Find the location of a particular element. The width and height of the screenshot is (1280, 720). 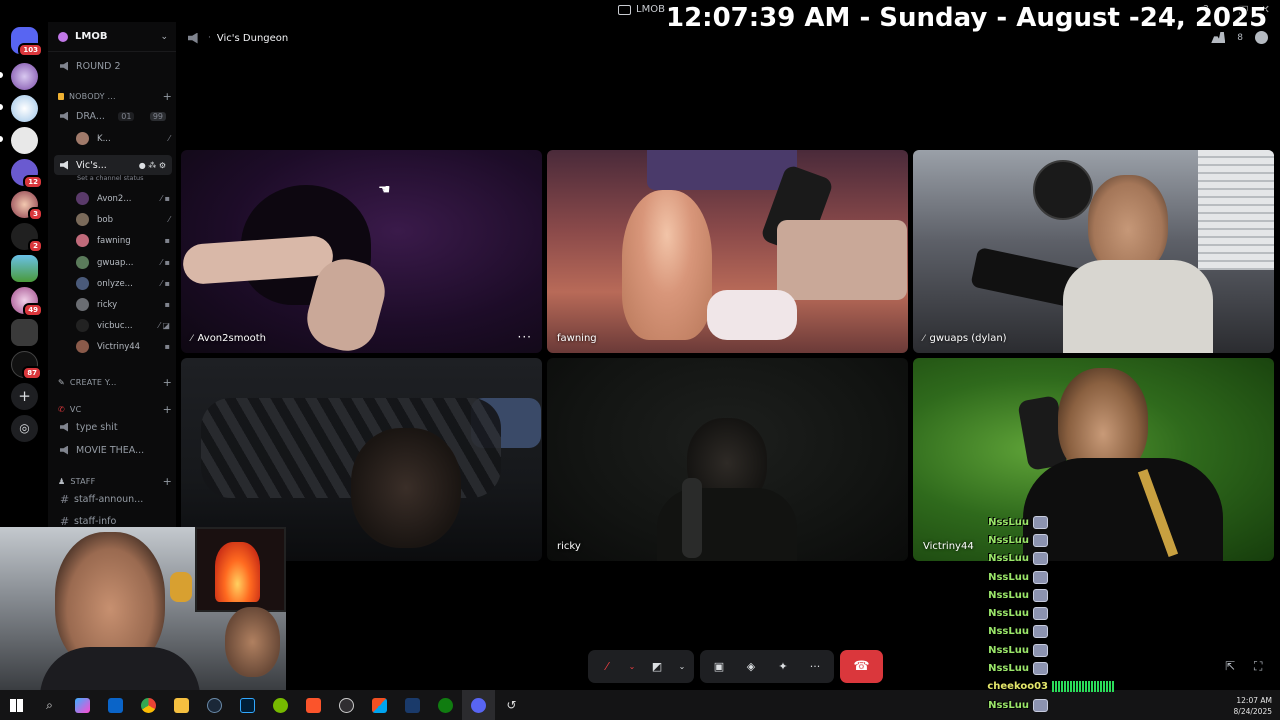

discover-icon: ◎ is located at coordinates (24, 428).